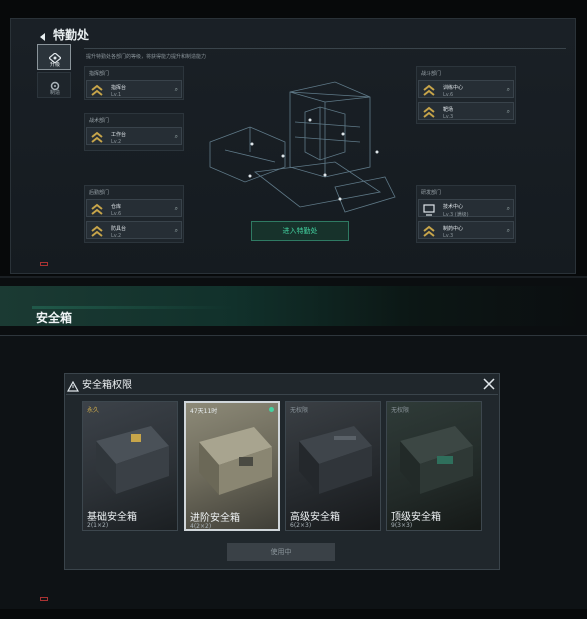 The width and height of the screenshot is (587, 619). What do you see at coordinates (402, 525) in the screenshot?
I see `safe-capacity: 9(3×3)` at bounding box center [402, 525].